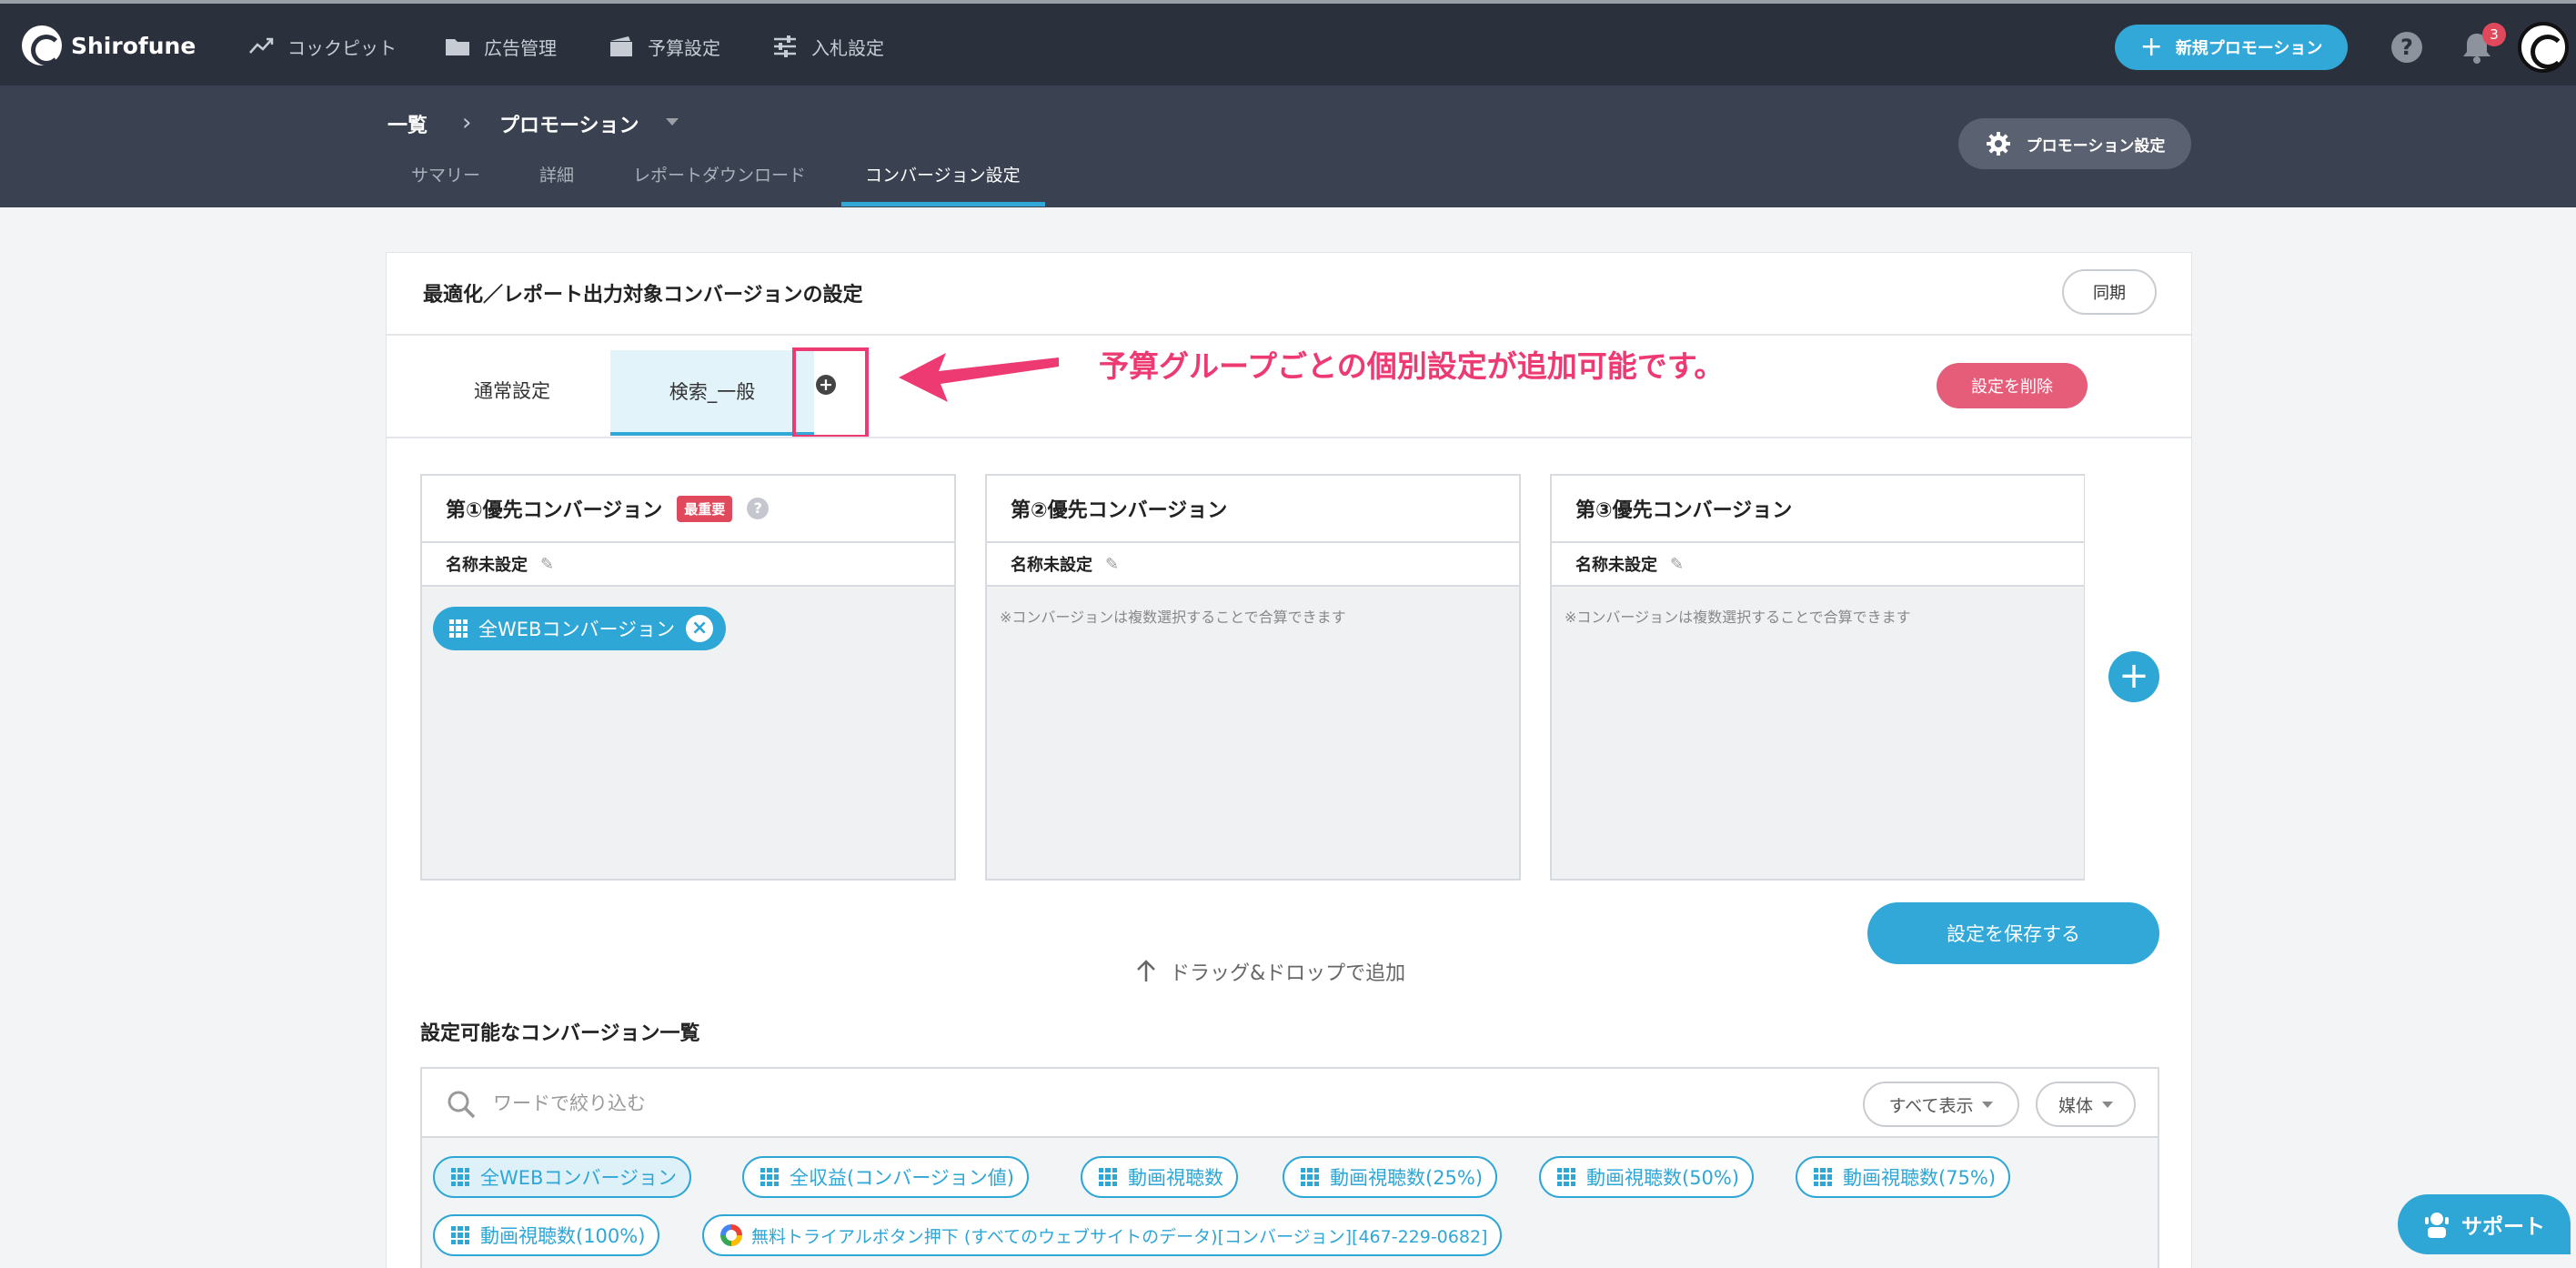 Image resolution: width=2576 pixels, height=1268 pixels. What do you see at coordinates (457, 47) in the screenshot?
I see `folder-icon` at bounding box center [457, 47].